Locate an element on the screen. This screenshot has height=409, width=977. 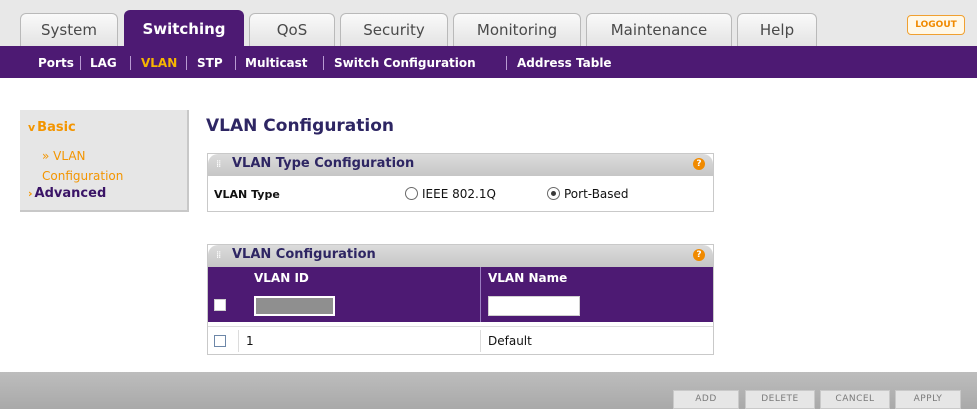
chevron-right-icon: › is located at coordinates (30, 193).